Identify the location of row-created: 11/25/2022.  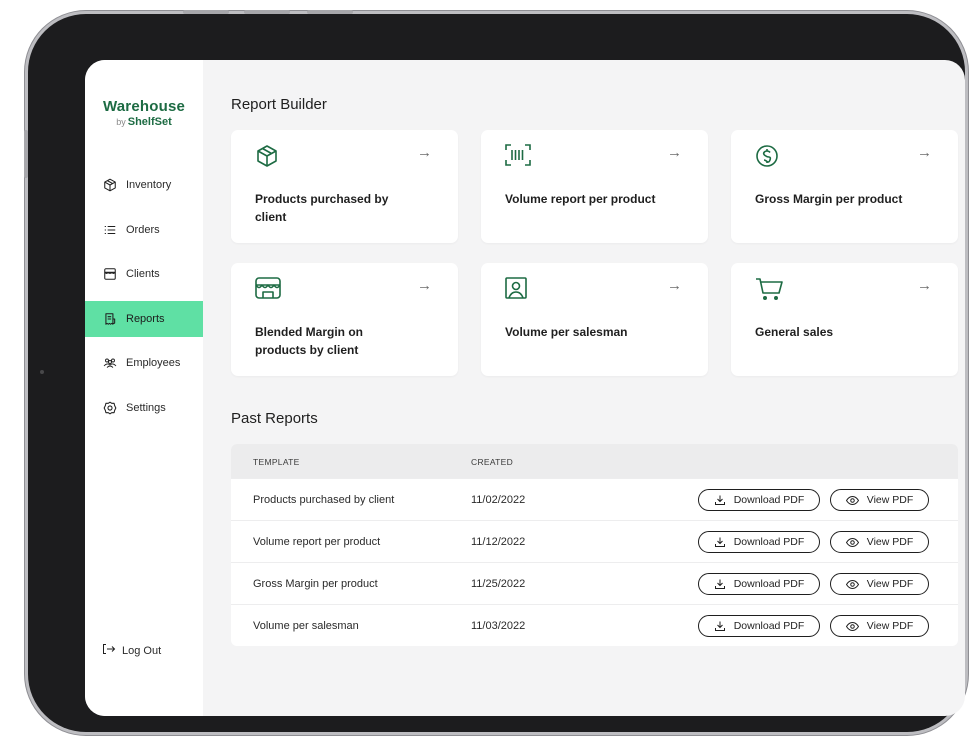
(498, 584).